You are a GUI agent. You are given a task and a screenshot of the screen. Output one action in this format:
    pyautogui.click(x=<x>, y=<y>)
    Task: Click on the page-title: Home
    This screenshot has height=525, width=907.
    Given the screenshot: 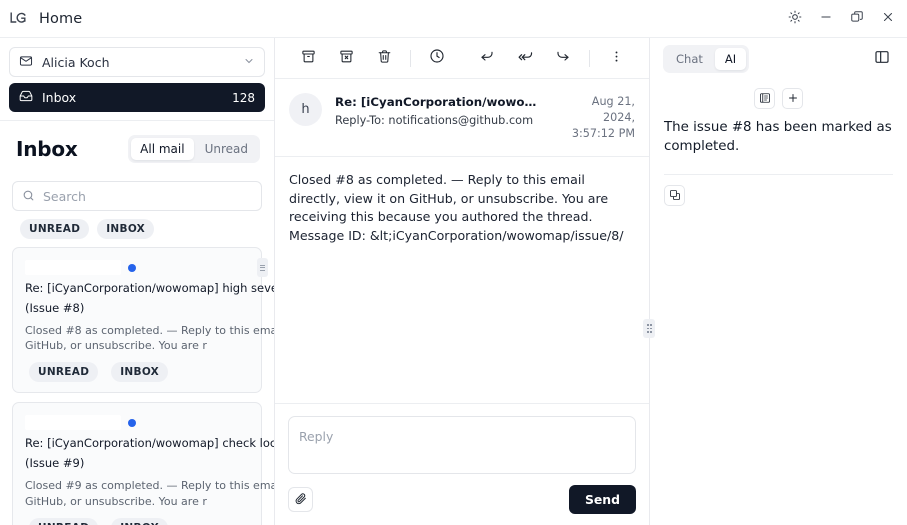 What is the action you would take?
    pyautogui.click(x=61, y=18)
    